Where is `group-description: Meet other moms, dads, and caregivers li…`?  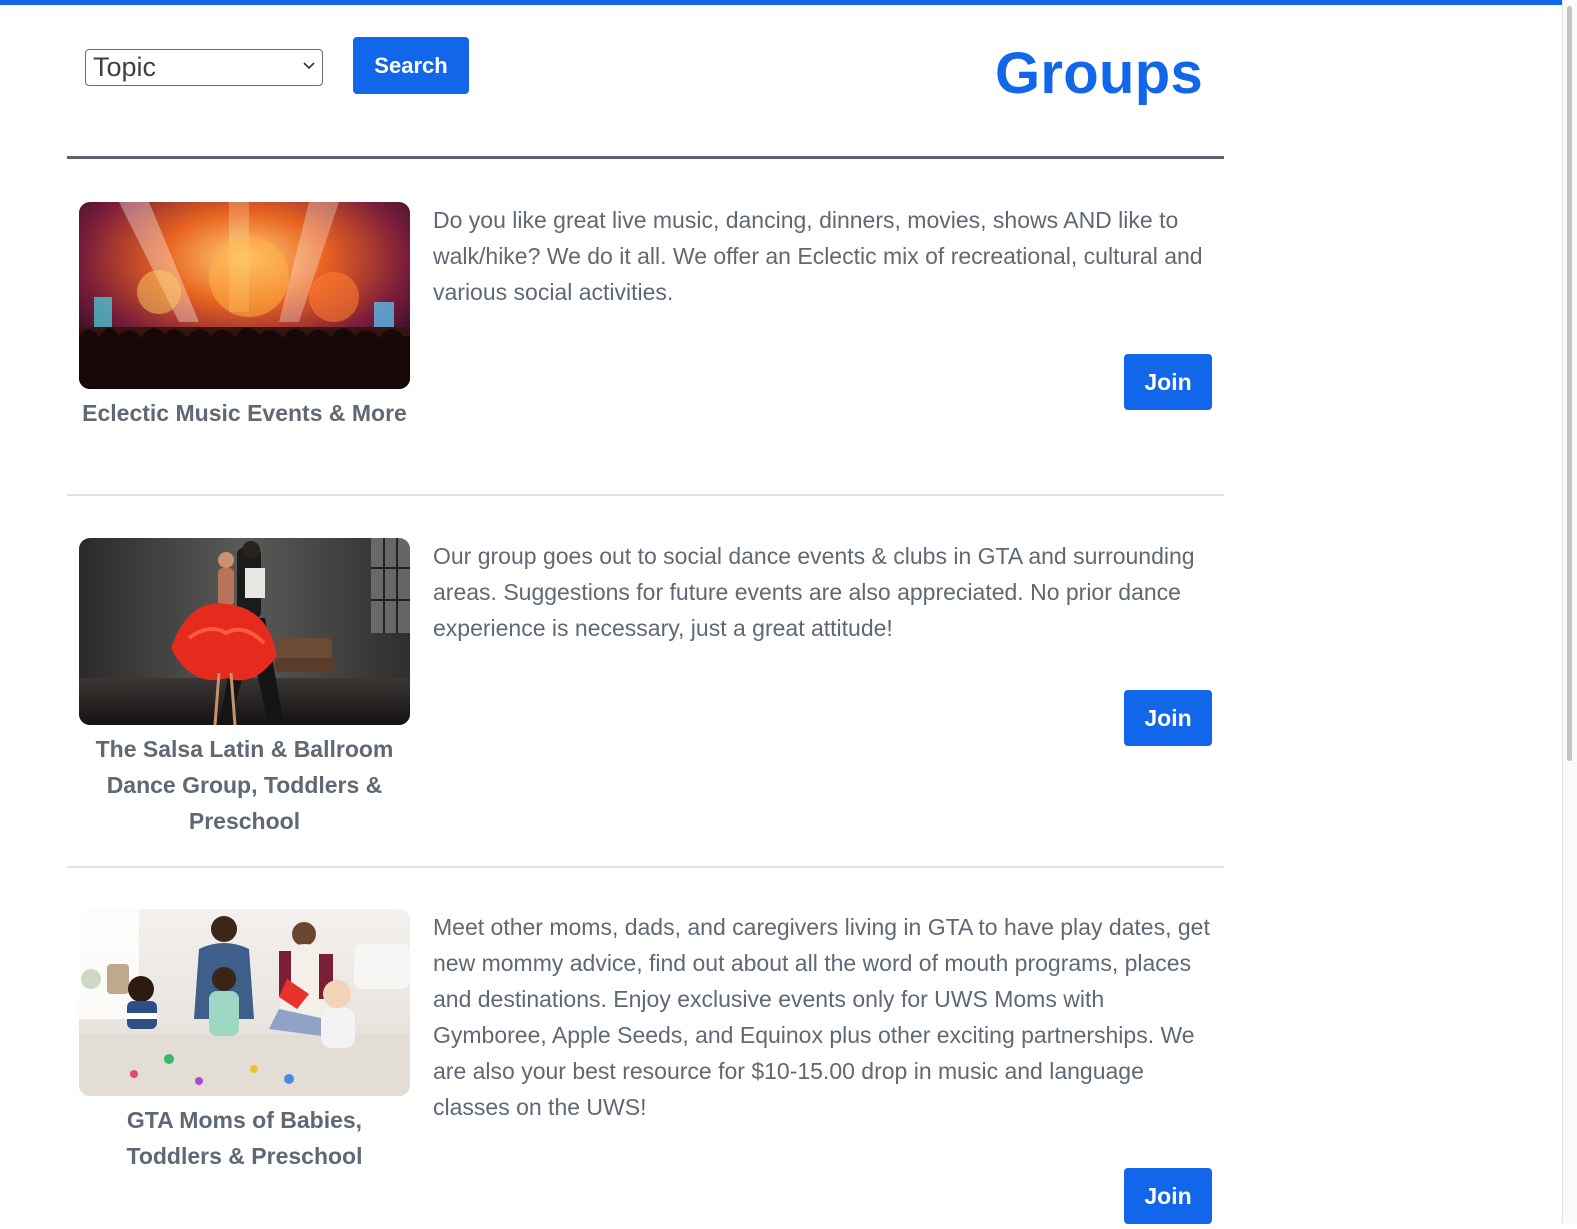
group-description: Meet other moms, dads, and caregivers li… is located at coordinates (821, 1017).